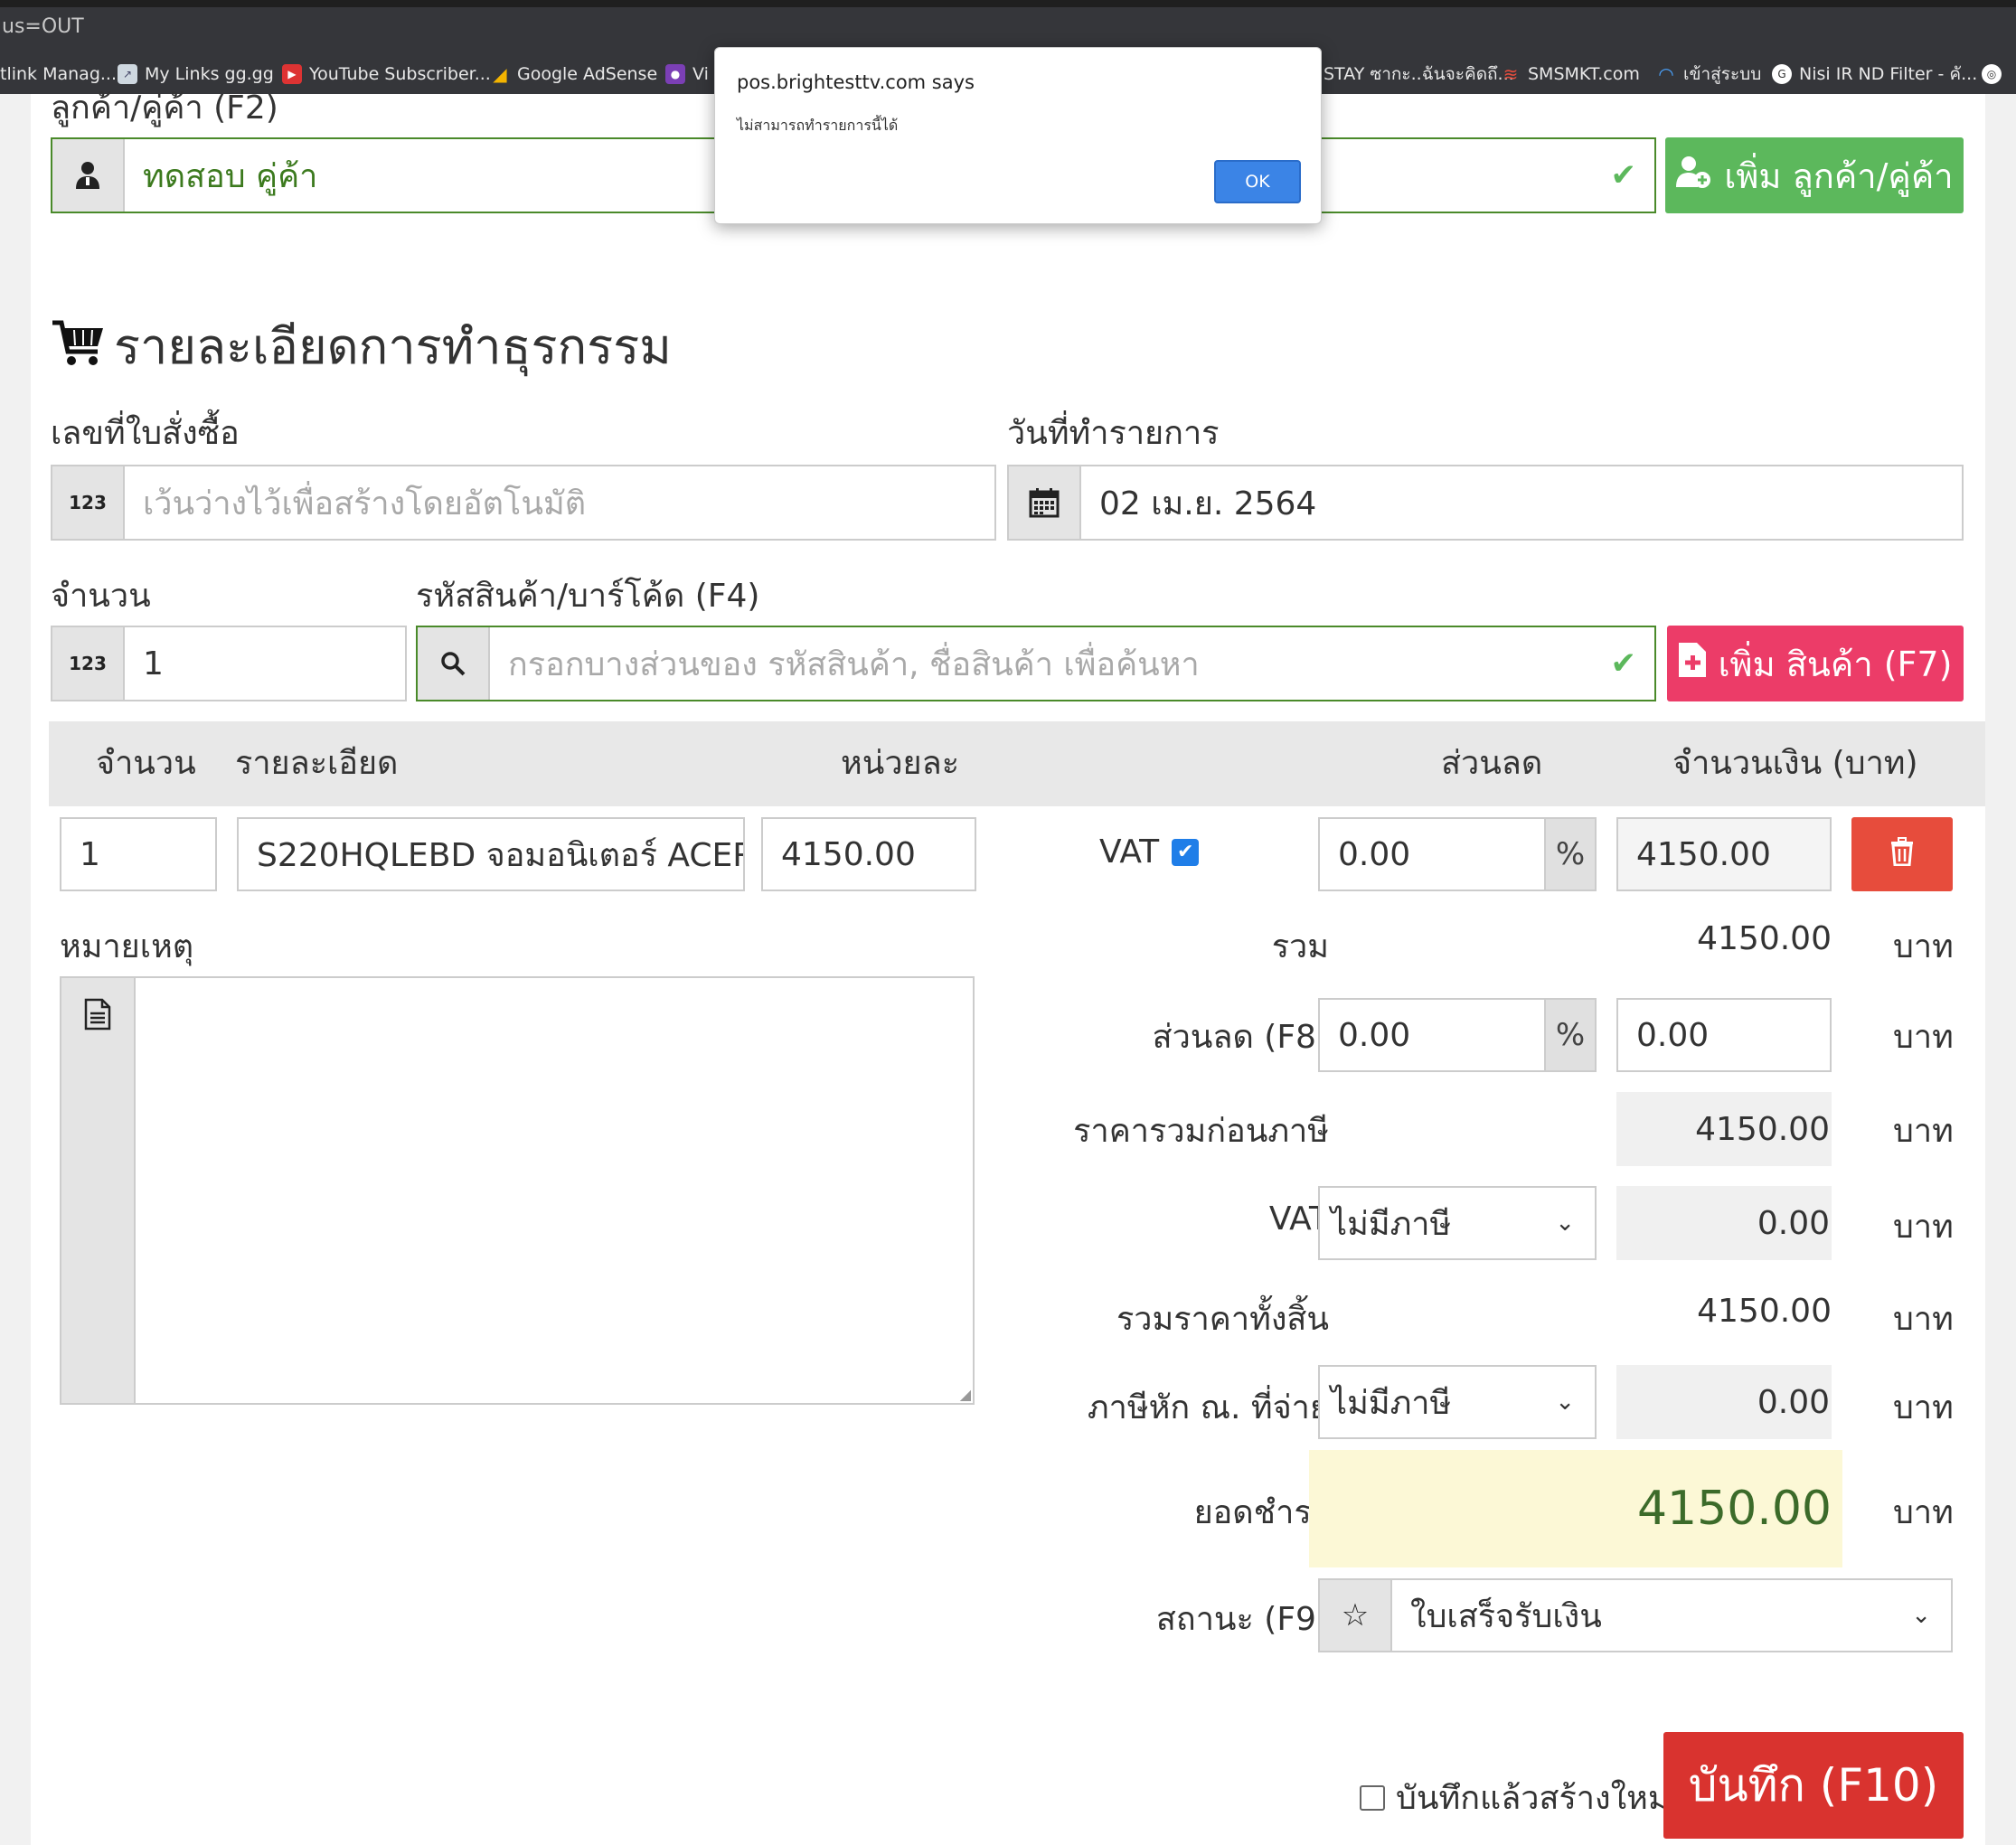 This screenshot has width=2016, height=1845. I want to click on withholding-tax-label: ภาษีหัก ณ. ที่จ่าย, so click(1208, 1408).